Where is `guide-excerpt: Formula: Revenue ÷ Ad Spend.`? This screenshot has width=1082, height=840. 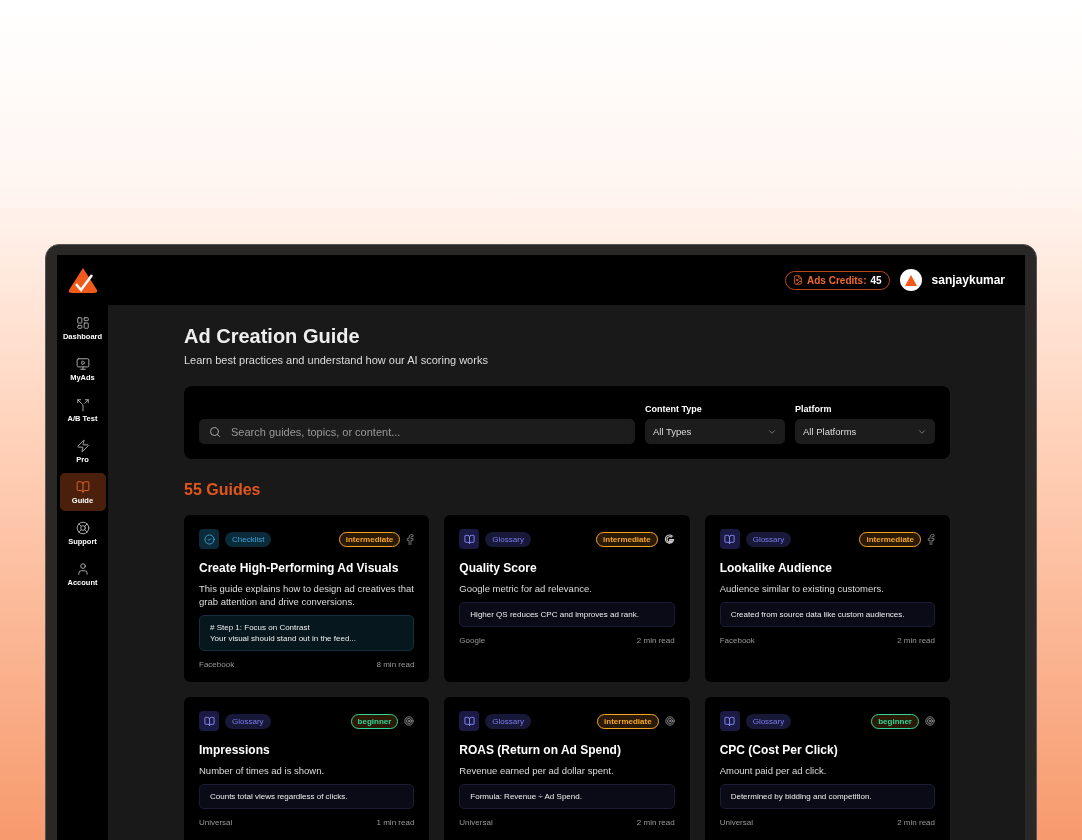 guide-excerpt: Formula: Revenue ÷ Ad Spend. is located at coordinates (567, 796).